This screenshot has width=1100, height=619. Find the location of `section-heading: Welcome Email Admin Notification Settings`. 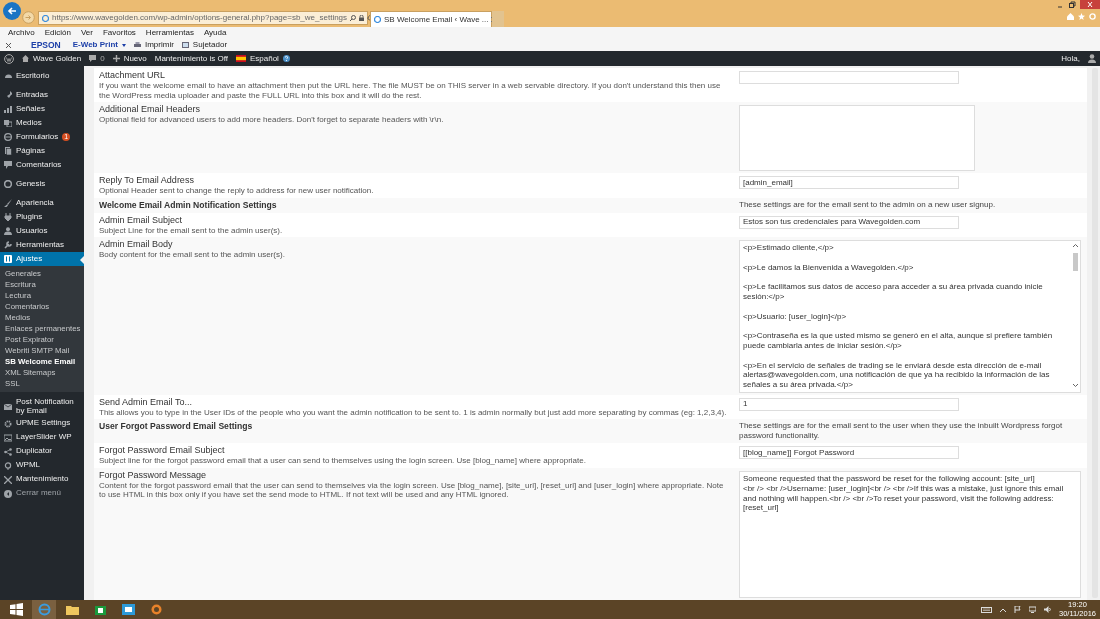

section-heading: Welcome Email Admin Notification Settings is located at coordinates (188, 205).